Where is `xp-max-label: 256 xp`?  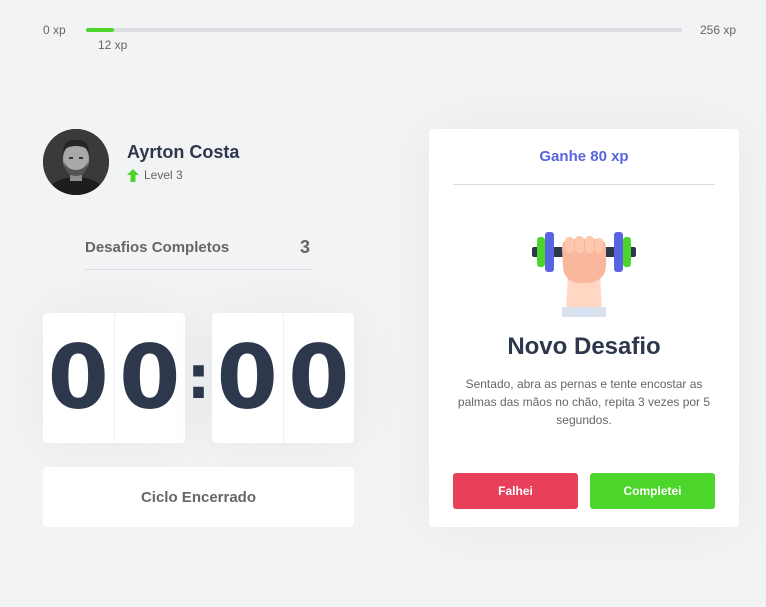
xp-max-label: 256 xp is located at coordinates (718, 30).